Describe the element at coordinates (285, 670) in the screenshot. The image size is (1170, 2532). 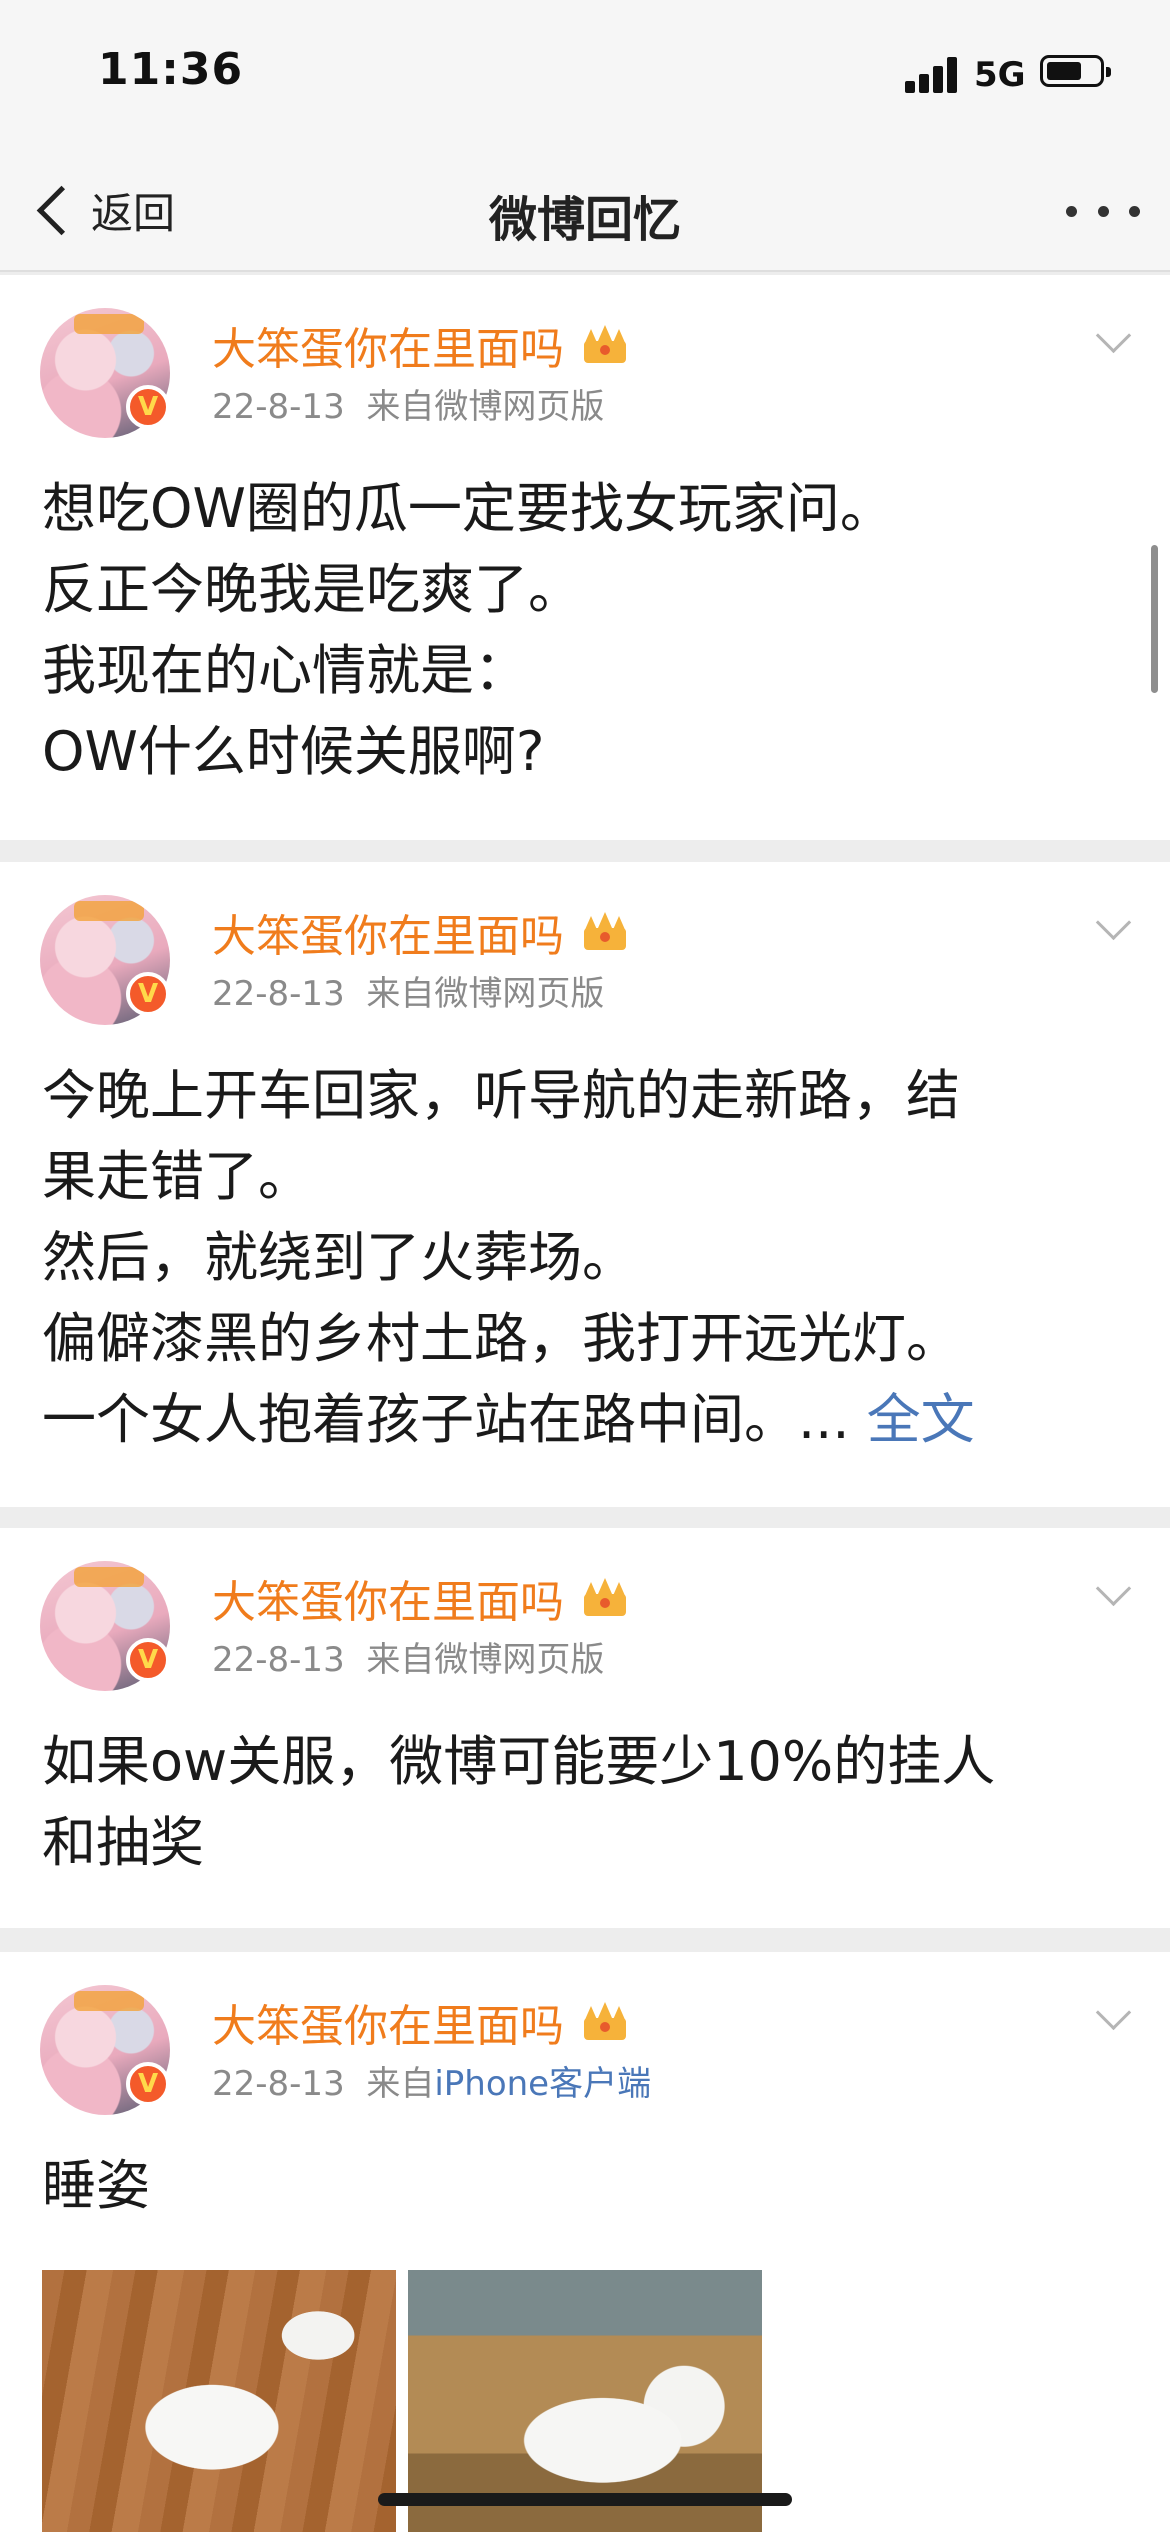
I see `post-line: 我现在的心情就是：` at that location.